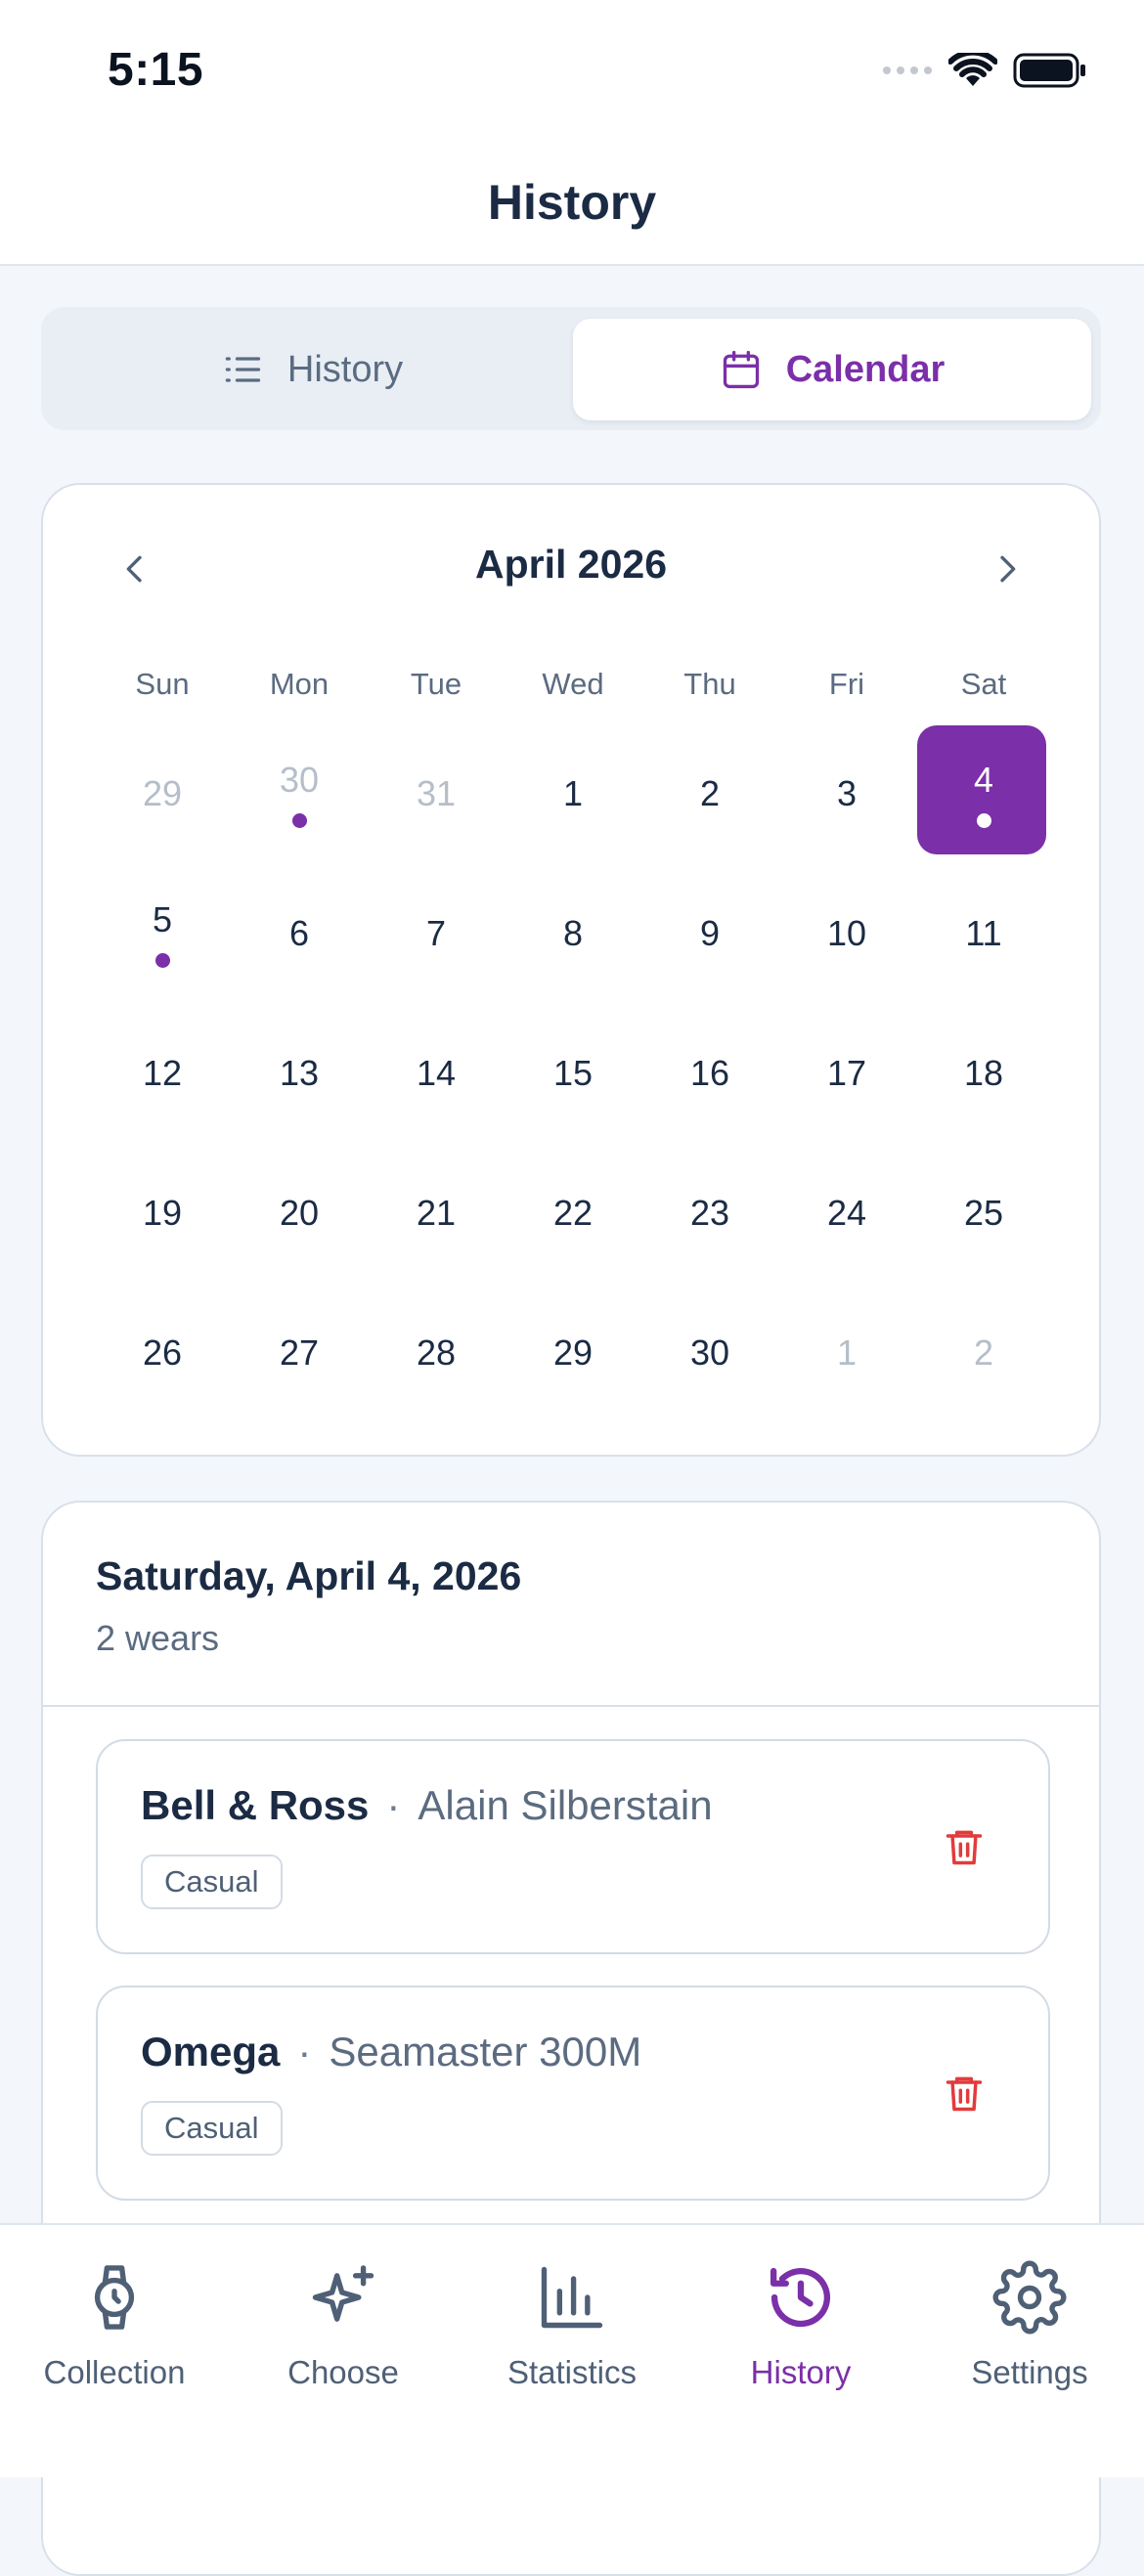  Describe the element at coordinates (114, 2372) in the screenshot. I see `tab-collection-label: Collection` at that location.